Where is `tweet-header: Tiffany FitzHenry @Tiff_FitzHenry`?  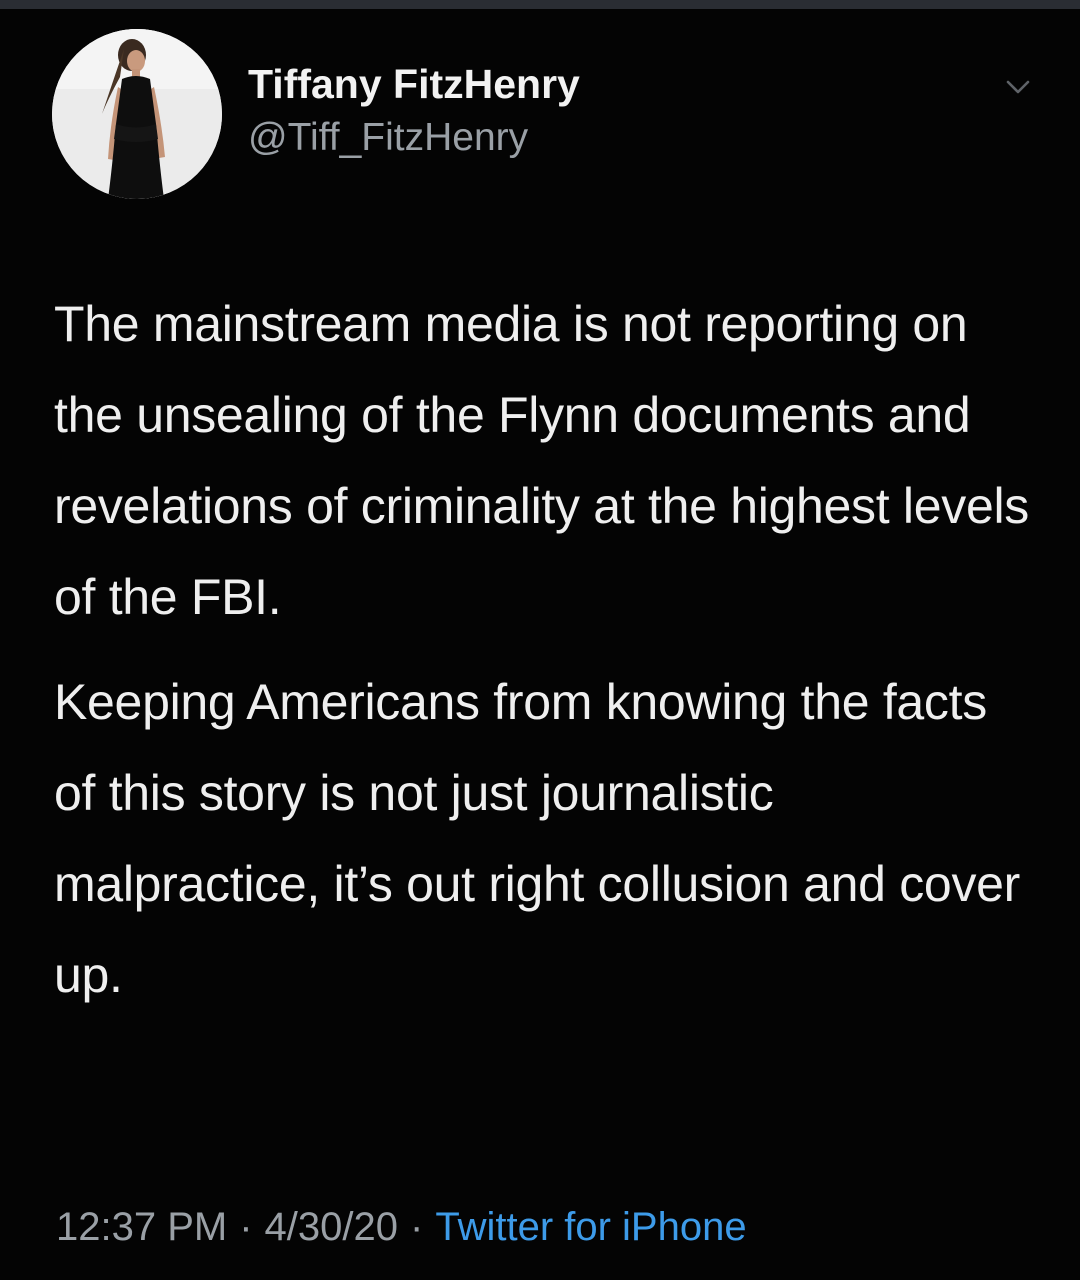
tweet-header: Tiffany FitzHenry @Tiff_FitzHenry is located at coordinates (547, 110).